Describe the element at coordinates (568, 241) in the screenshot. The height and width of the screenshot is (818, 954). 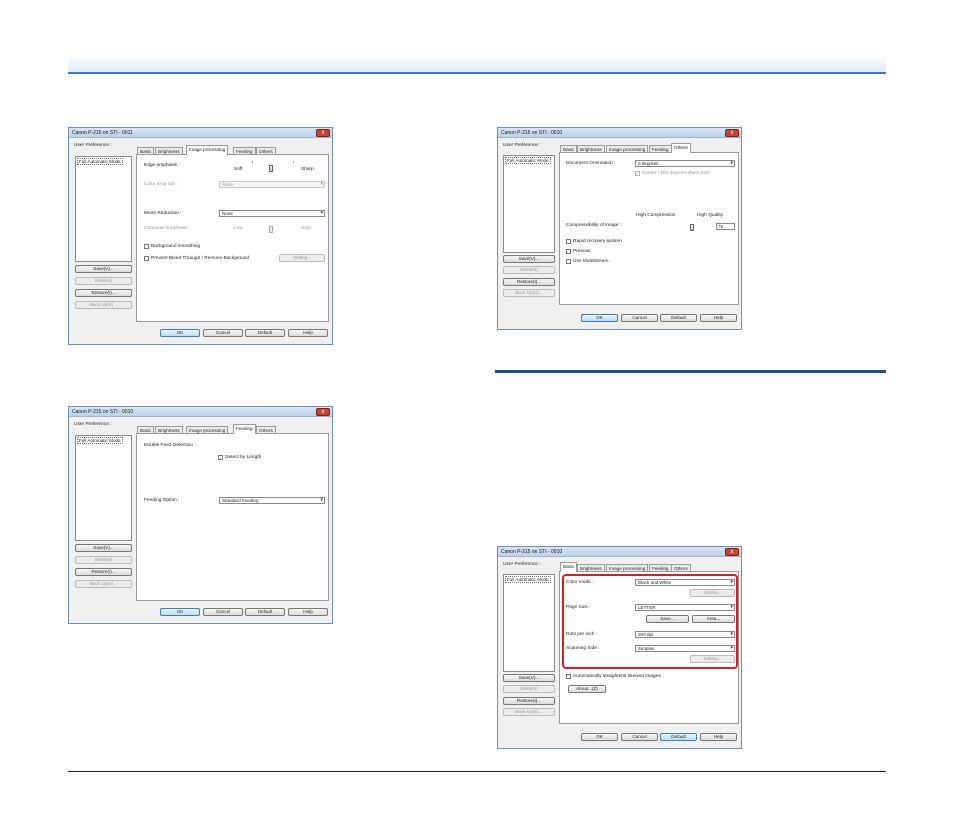
I see `rapid-recovery-checkbox` at that location.